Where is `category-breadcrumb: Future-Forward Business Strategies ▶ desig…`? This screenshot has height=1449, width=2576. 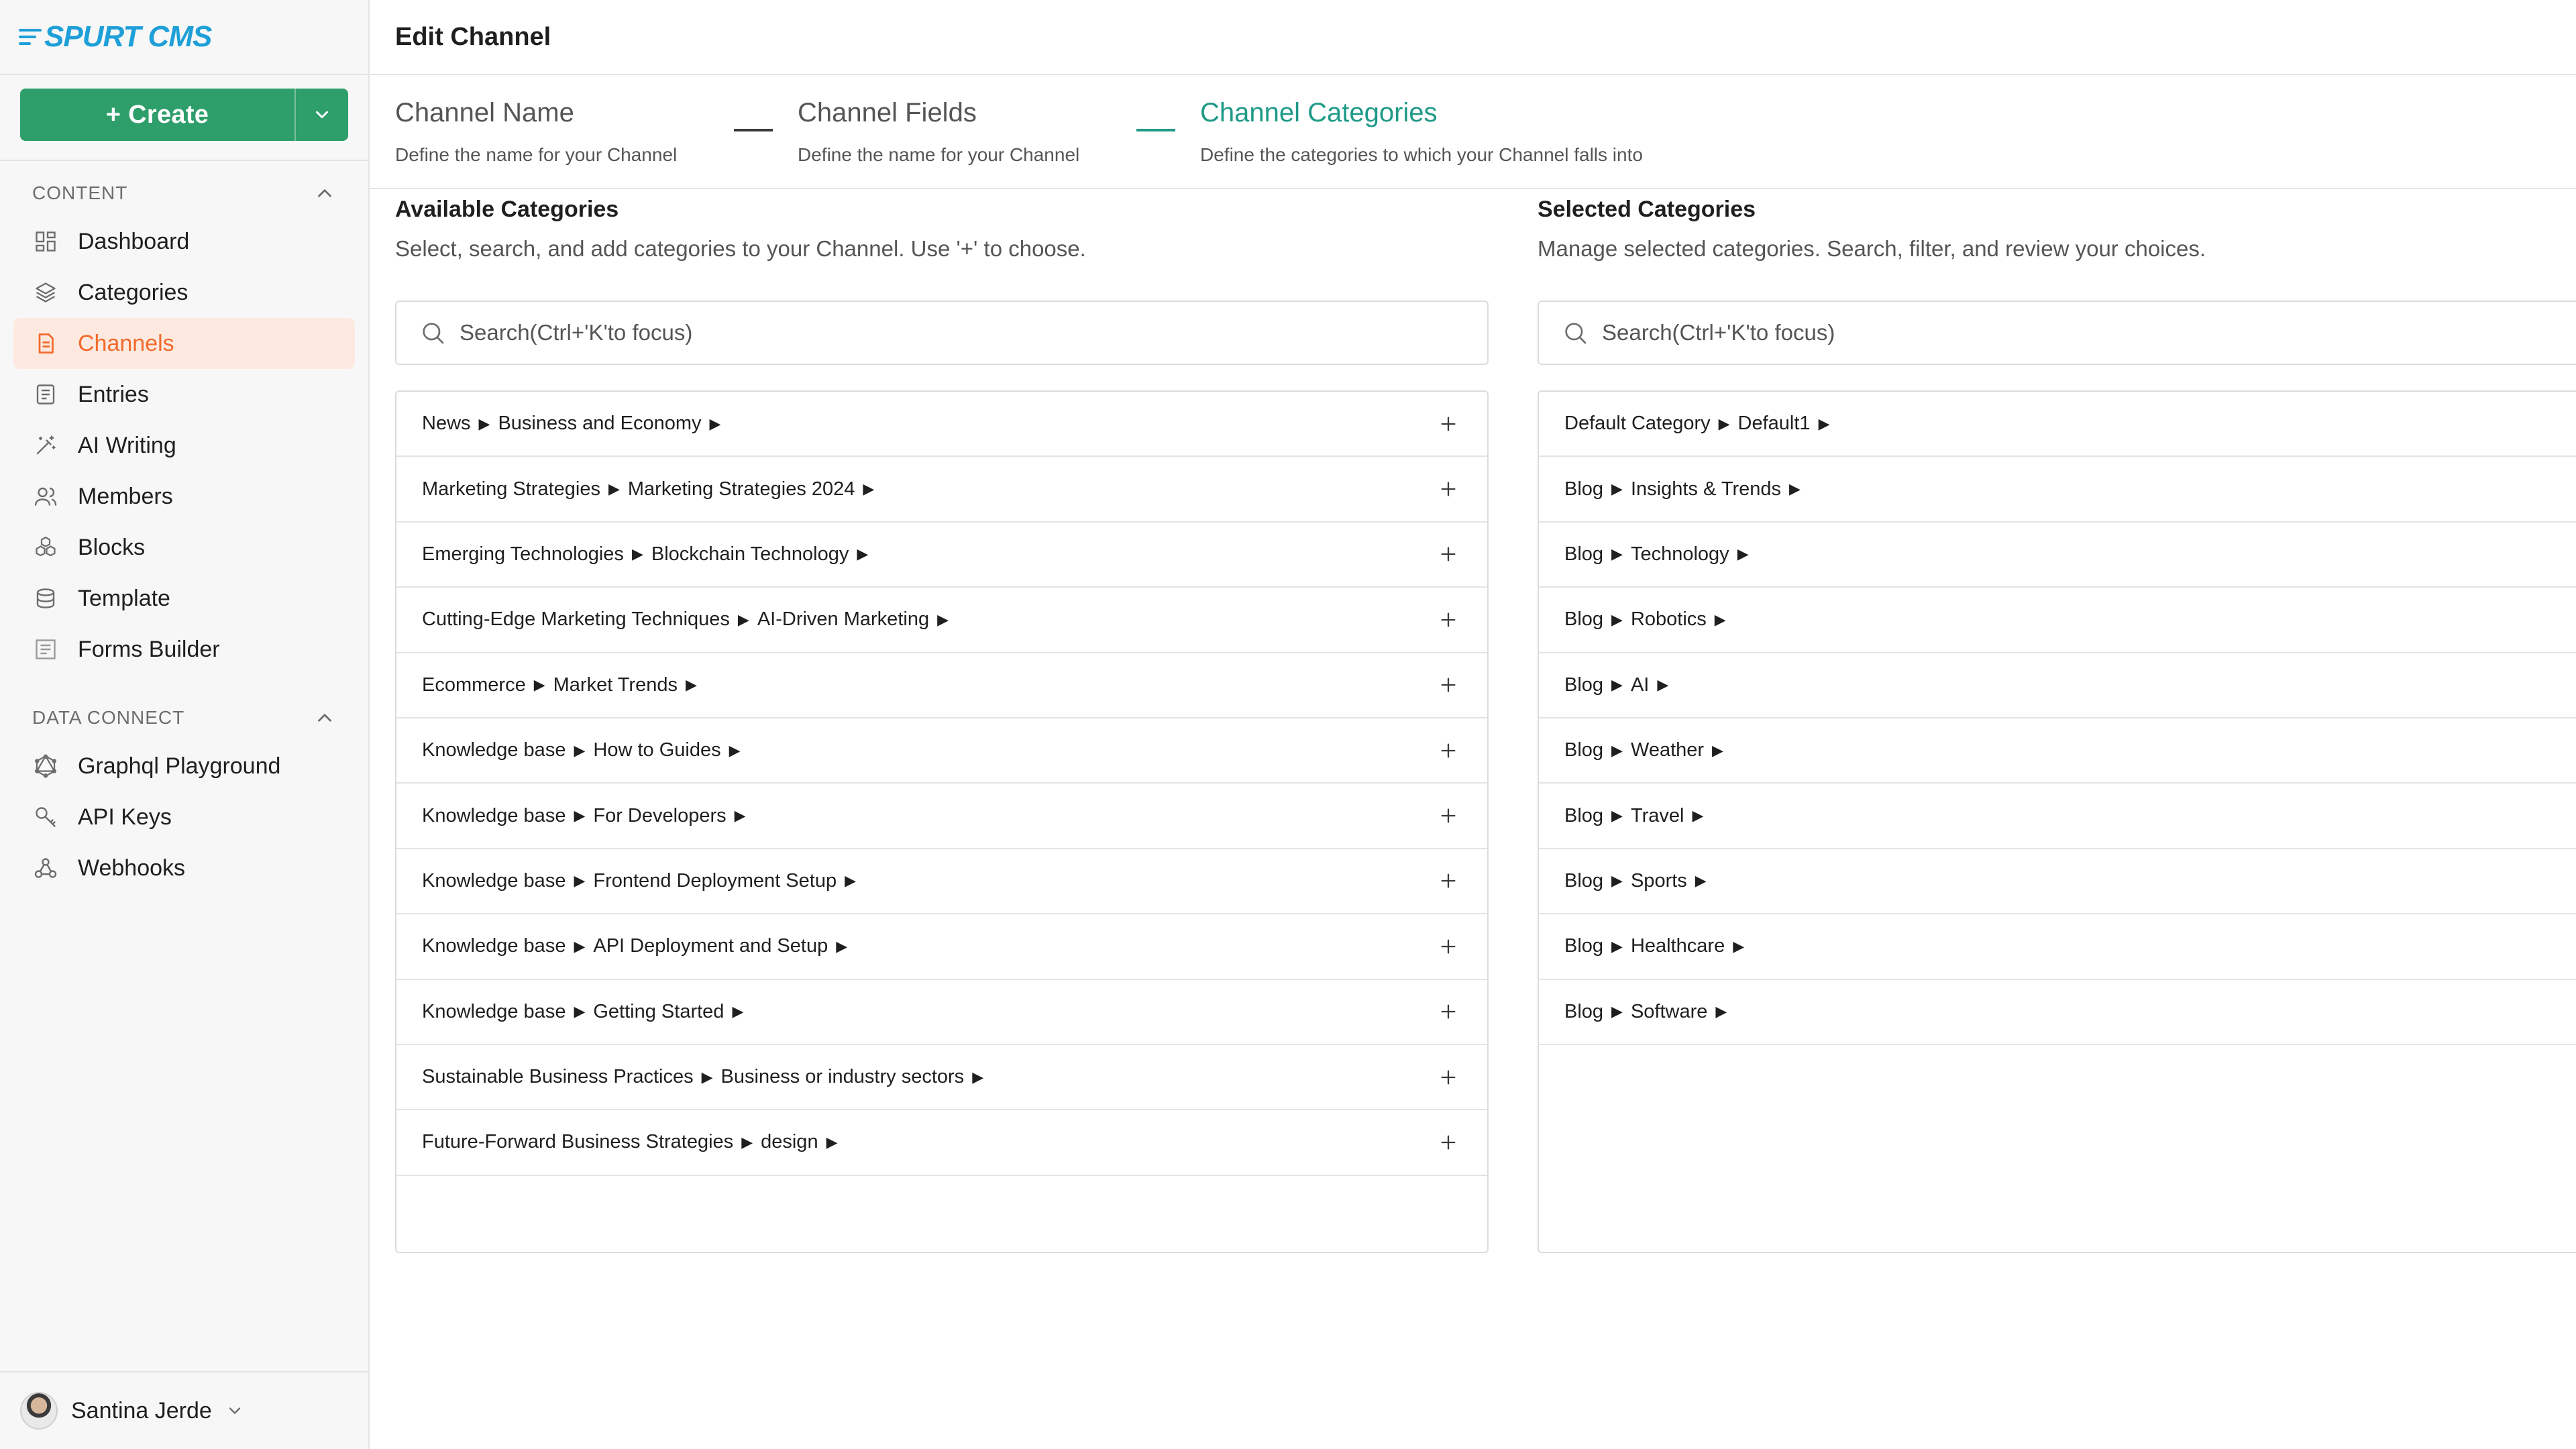 category-breadcrumb: Future-Forward Business Strategies ▶ desig… is located at coordinates (630, 1142).